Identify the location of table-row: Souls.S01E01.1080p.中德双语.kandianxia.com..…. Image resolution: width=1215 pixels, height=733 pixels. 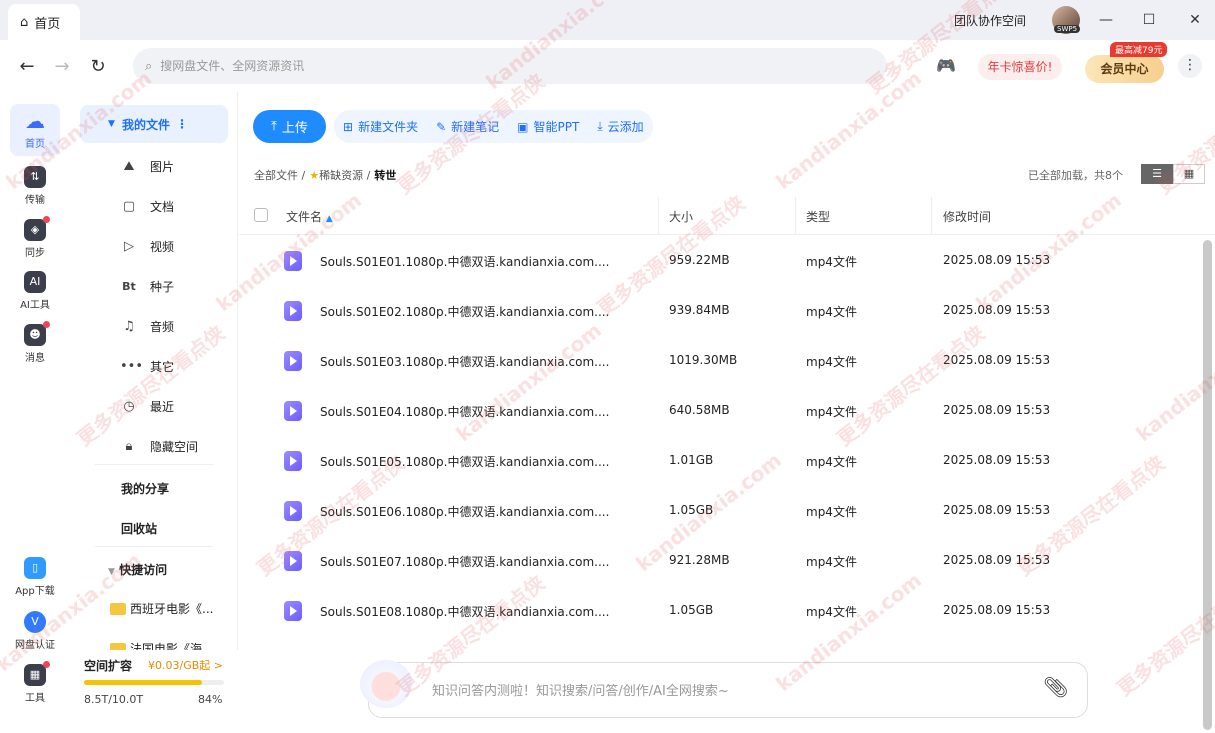
(720, 261).